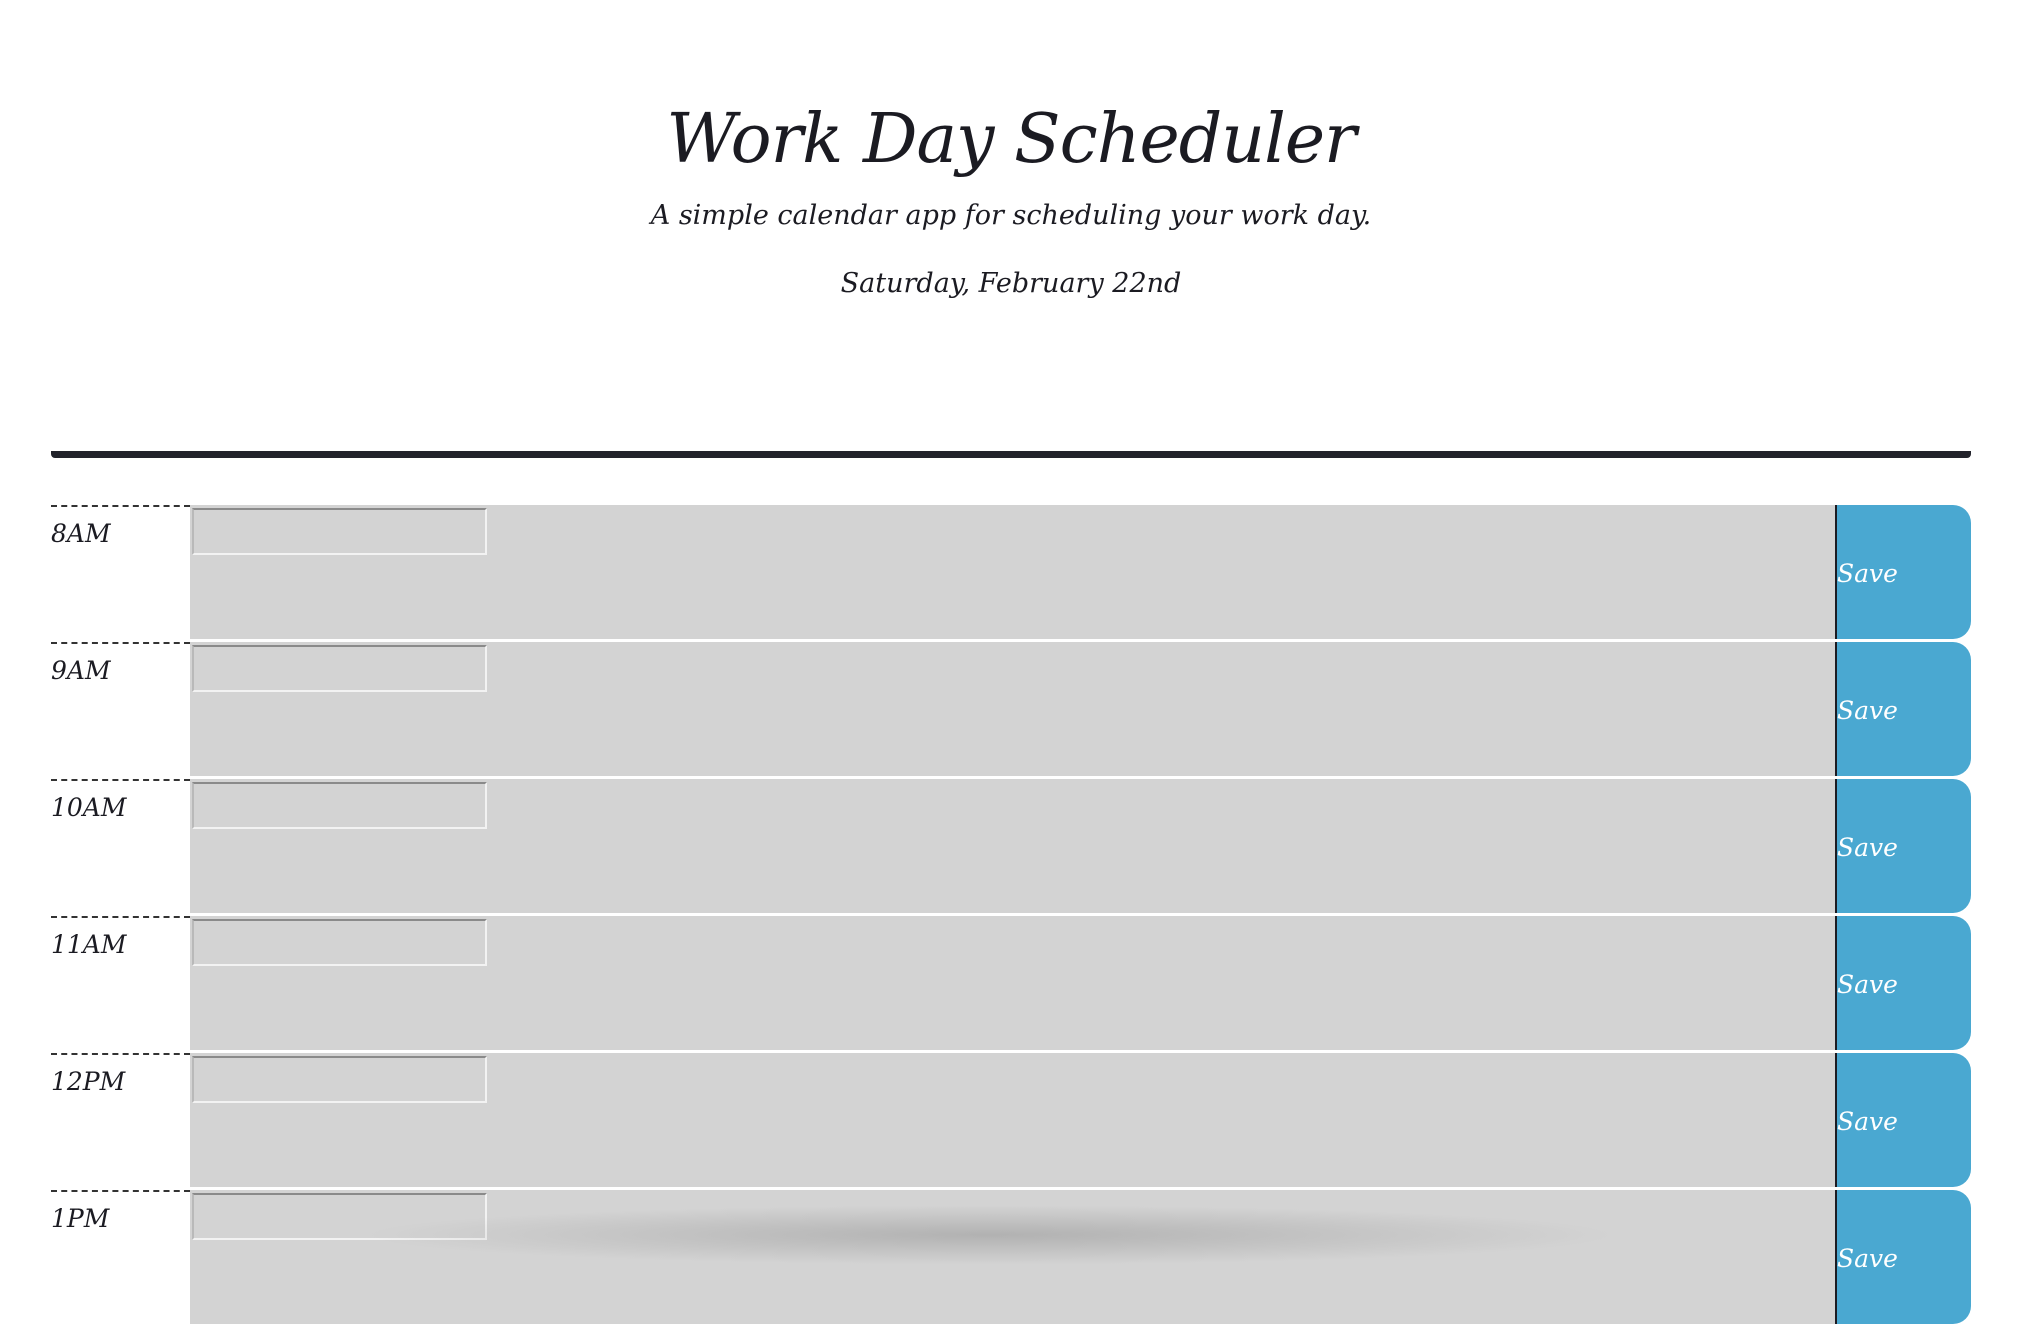 This screenshot has width=2018, height=1327. I want to click on hour-label: 1PM, so click(120, 1258).